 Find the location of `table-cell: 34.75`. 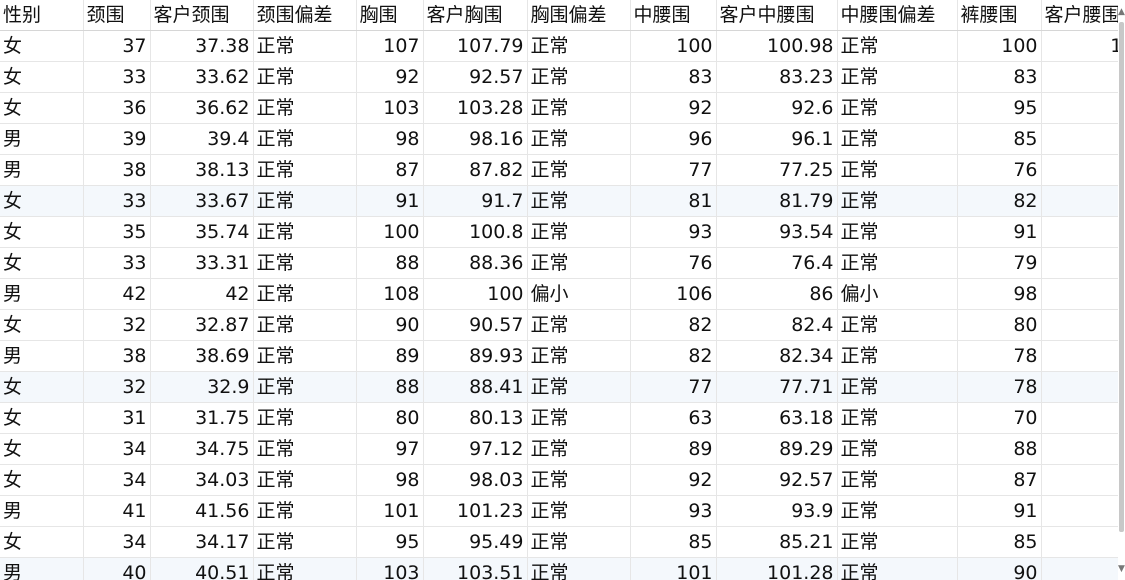

table-cell: 34.75 is located at coordinates (202, 449).